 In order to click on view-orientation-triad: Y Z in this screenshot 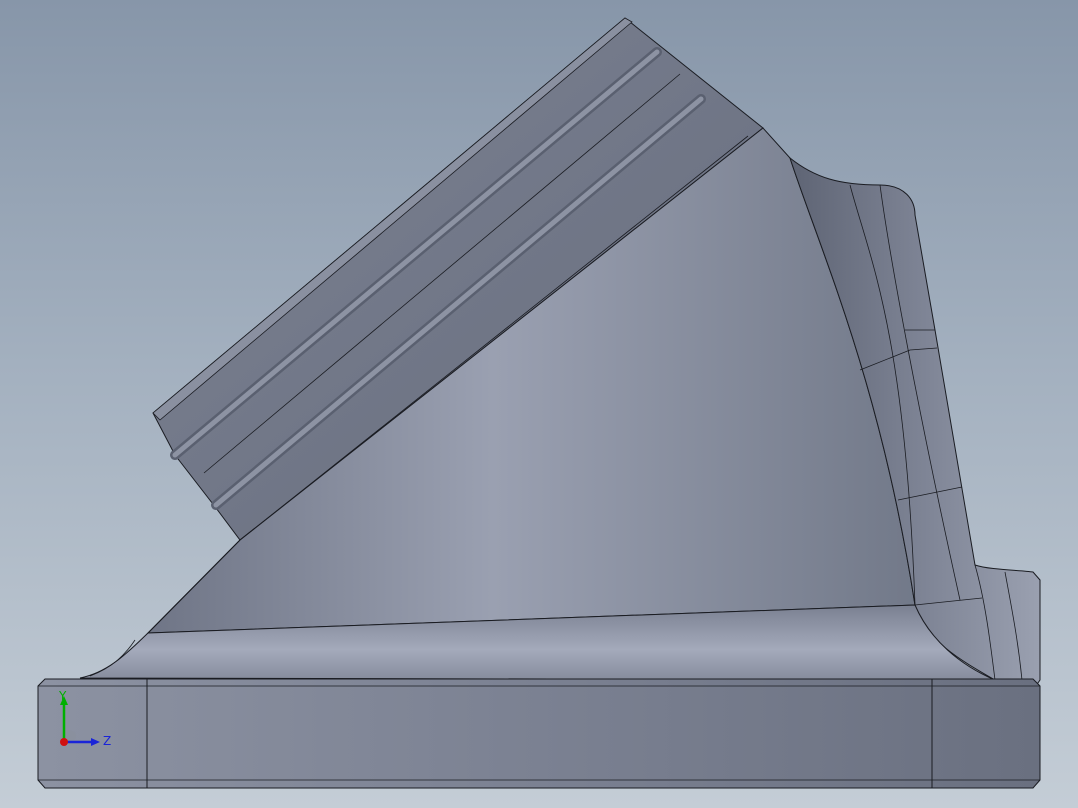, I will do `click(84, 718)`.